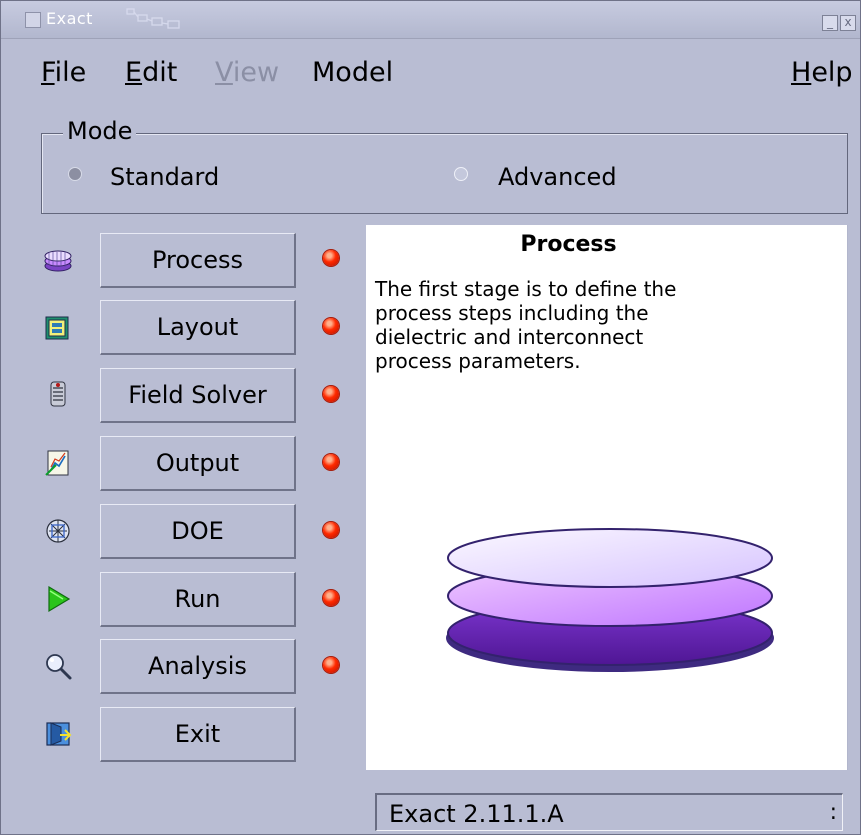 This screenshot has width=861, height=835. What do you see at coordinates (59, 667) in the screenshot?
I see `magnifier-icon` at bounding box center [59, 667].